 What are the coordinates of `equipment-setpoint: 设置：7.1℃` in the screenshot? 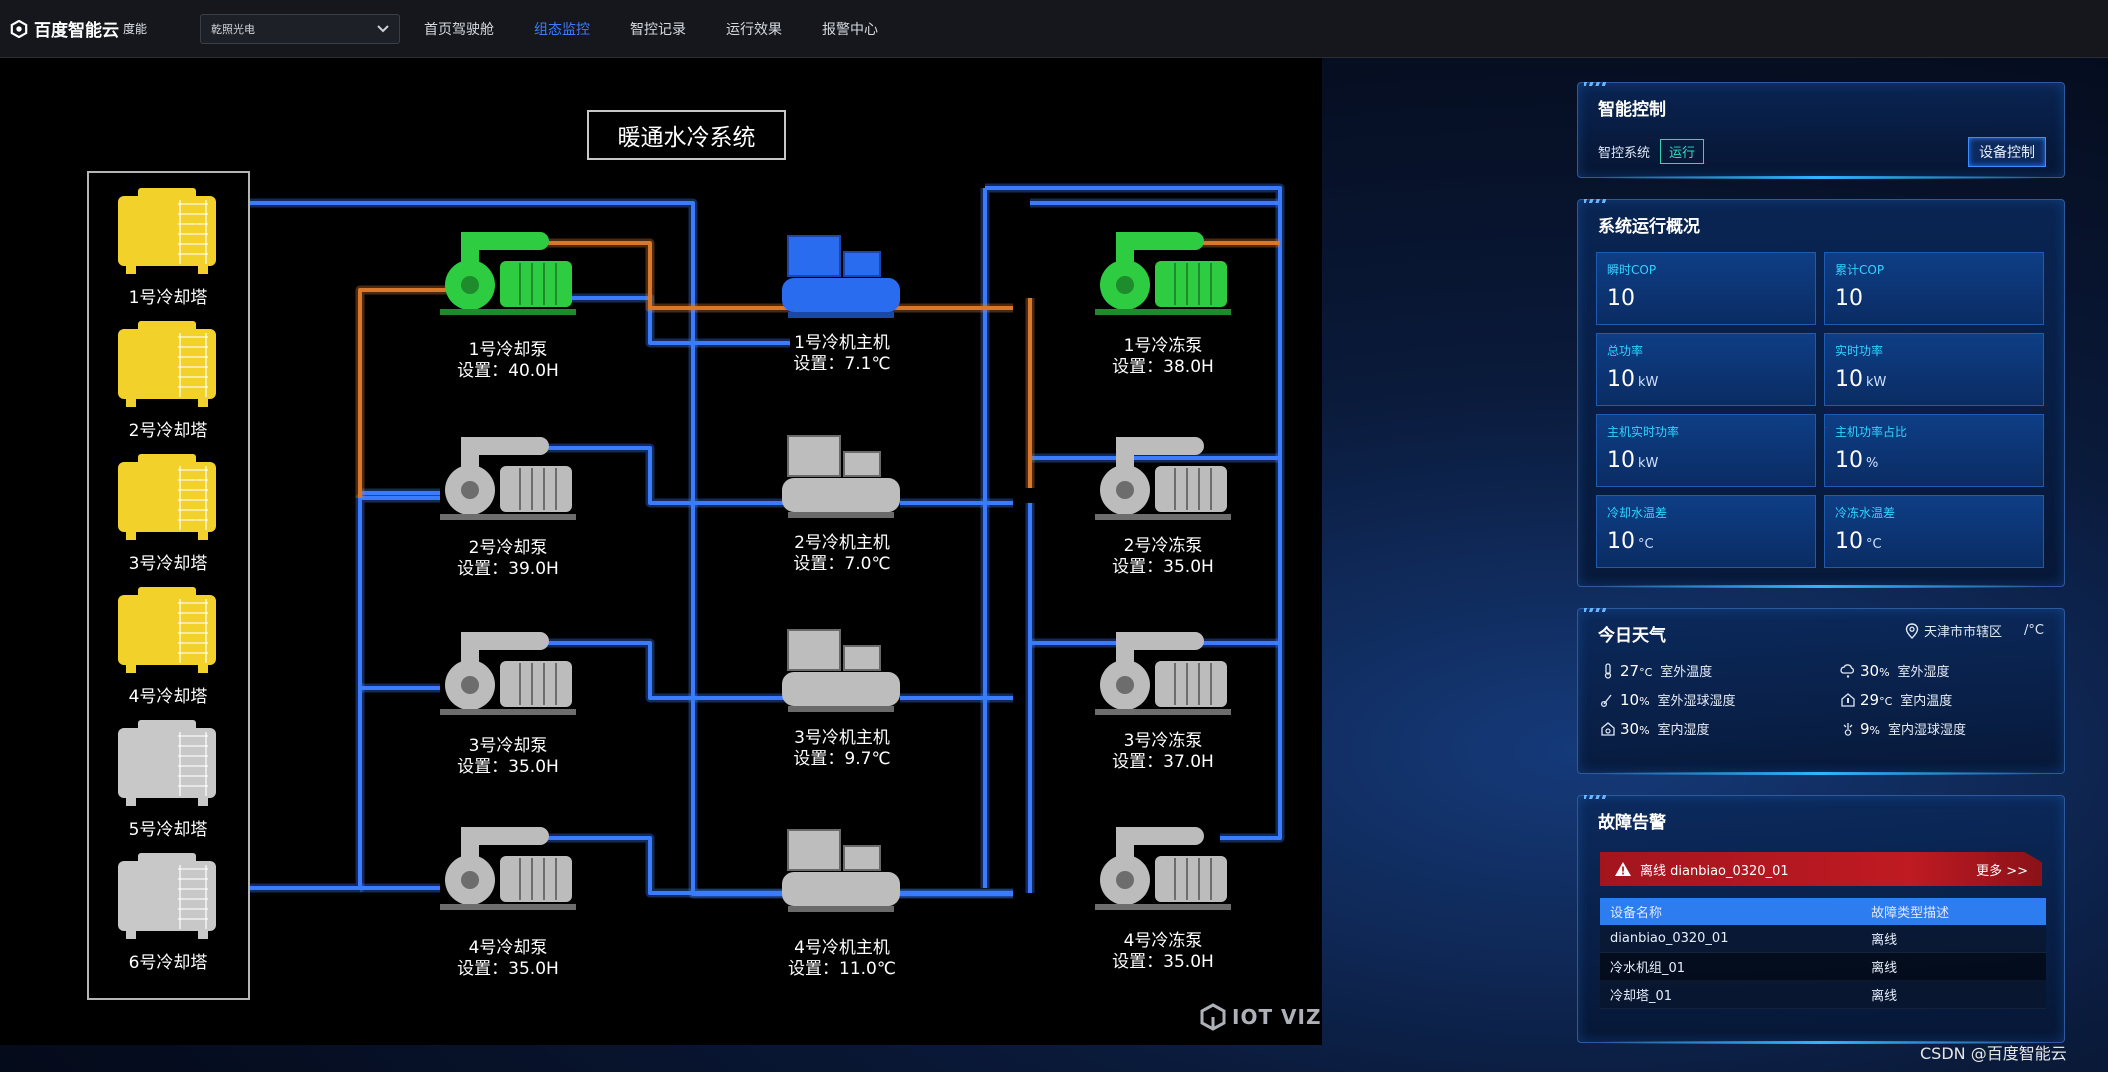 It's located at (842, 364).